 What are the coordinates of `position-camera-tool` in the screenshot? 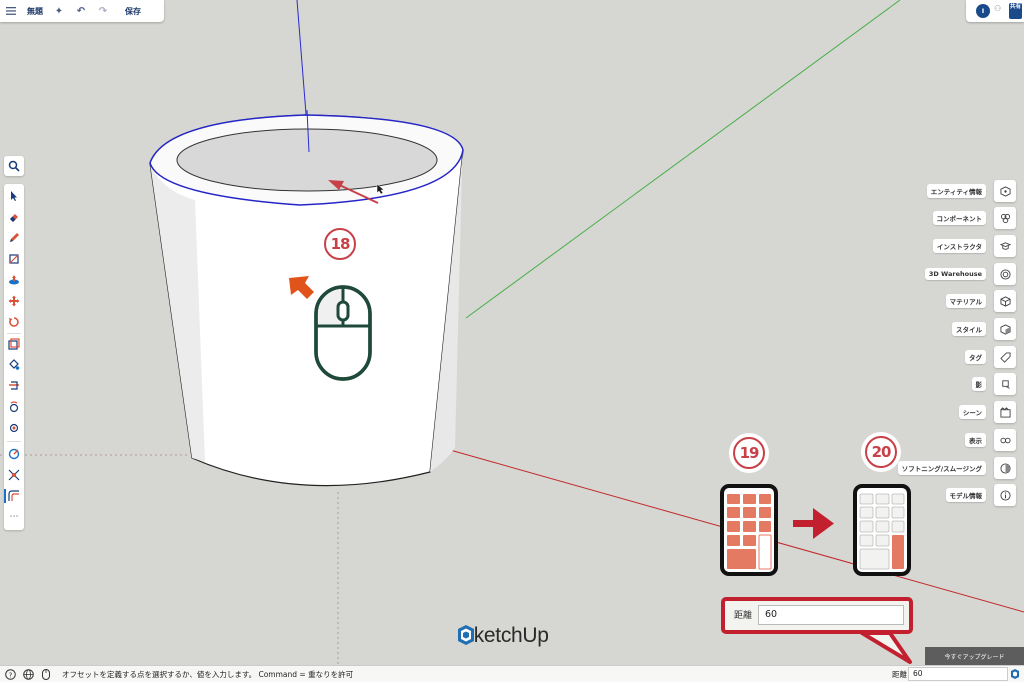 It's located at (14, 428).